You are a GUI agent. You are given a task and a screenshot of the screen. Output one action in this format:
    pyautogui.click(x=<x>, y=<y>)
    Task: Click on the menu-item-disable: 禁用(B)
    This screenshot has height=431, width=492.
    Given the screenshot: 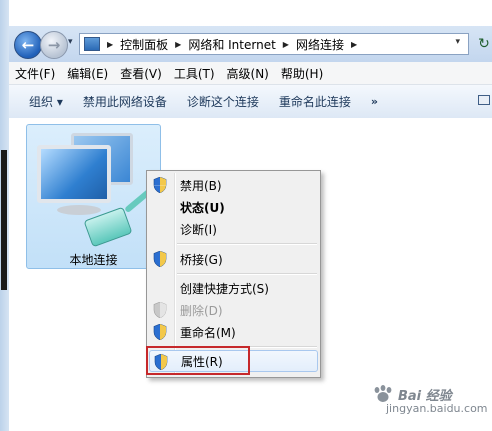 What is the action you would take?
    pyautogui.click(x=233, y=185)
    